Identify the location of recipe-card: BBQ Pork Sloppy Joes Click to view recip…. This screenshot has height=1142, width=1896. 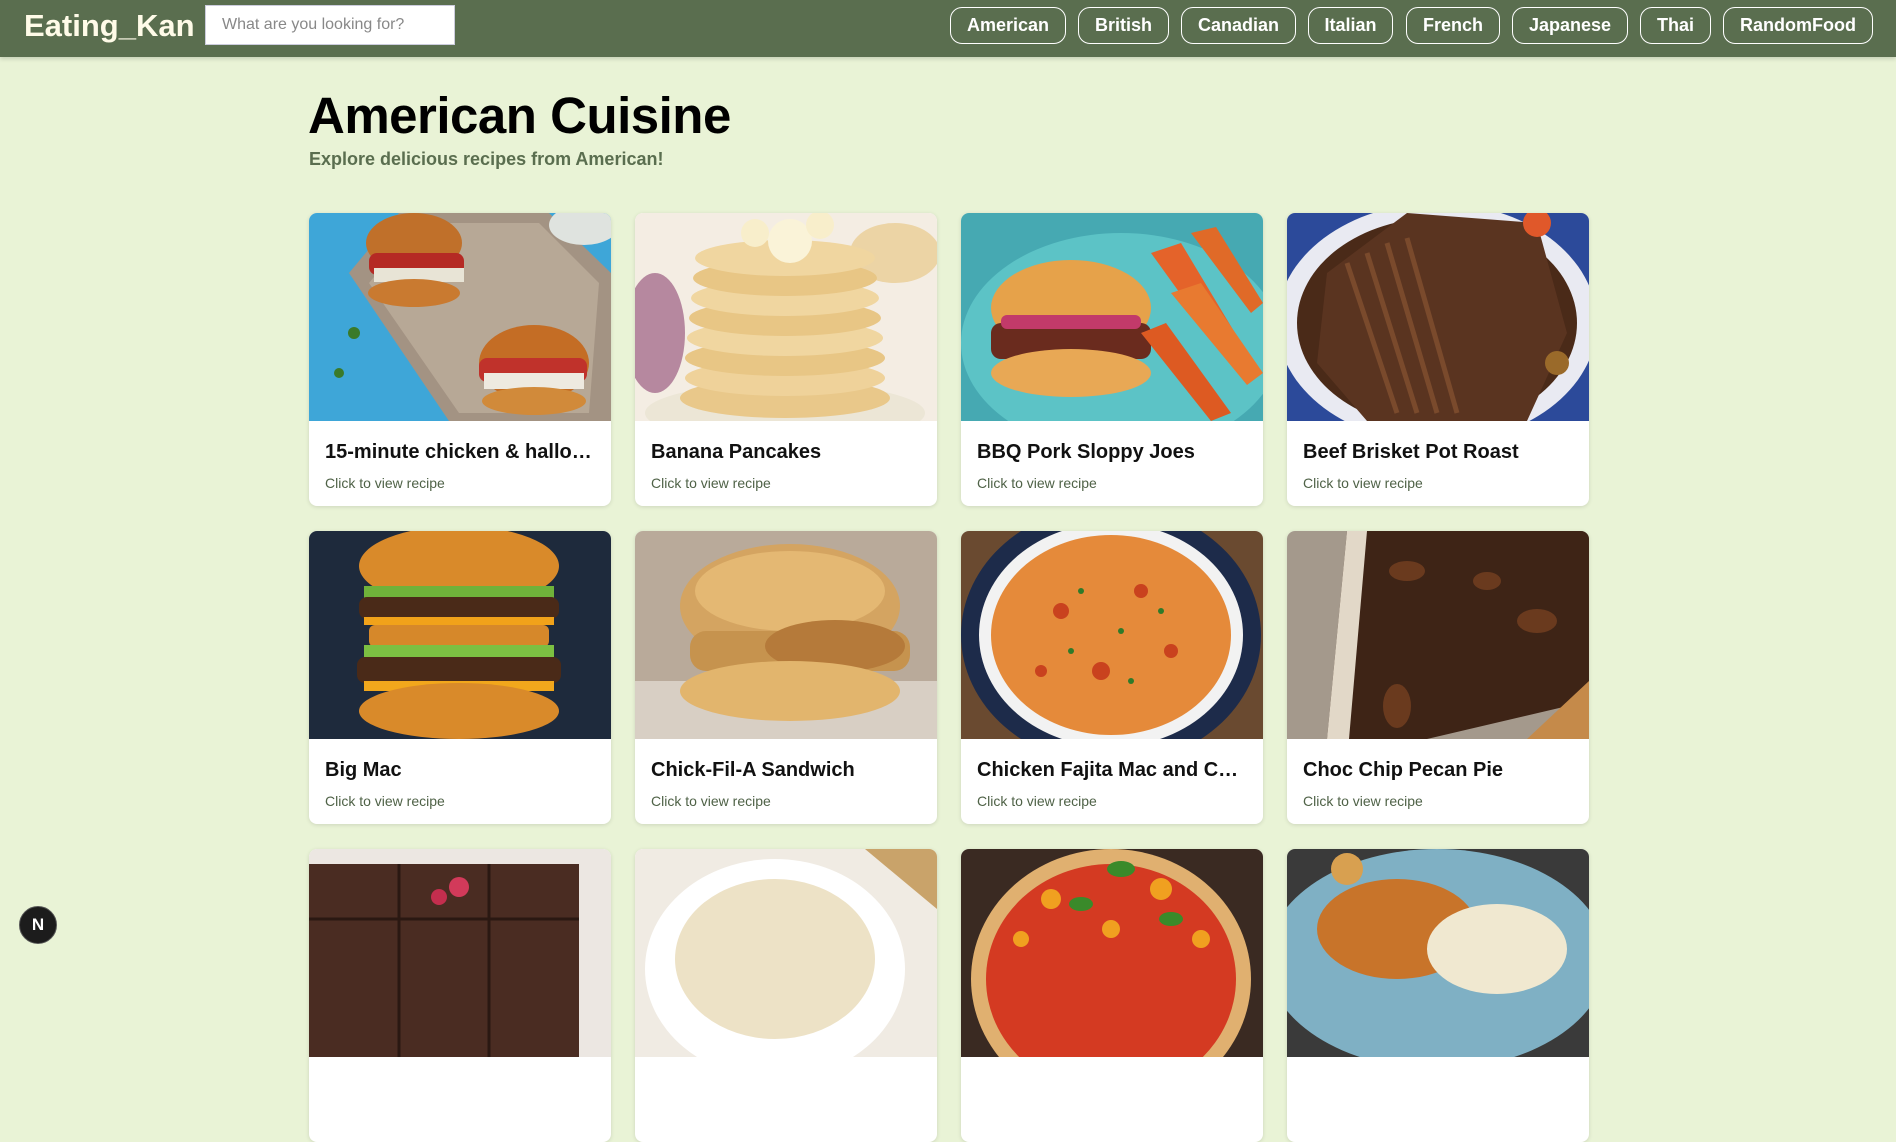
(1112, 359).